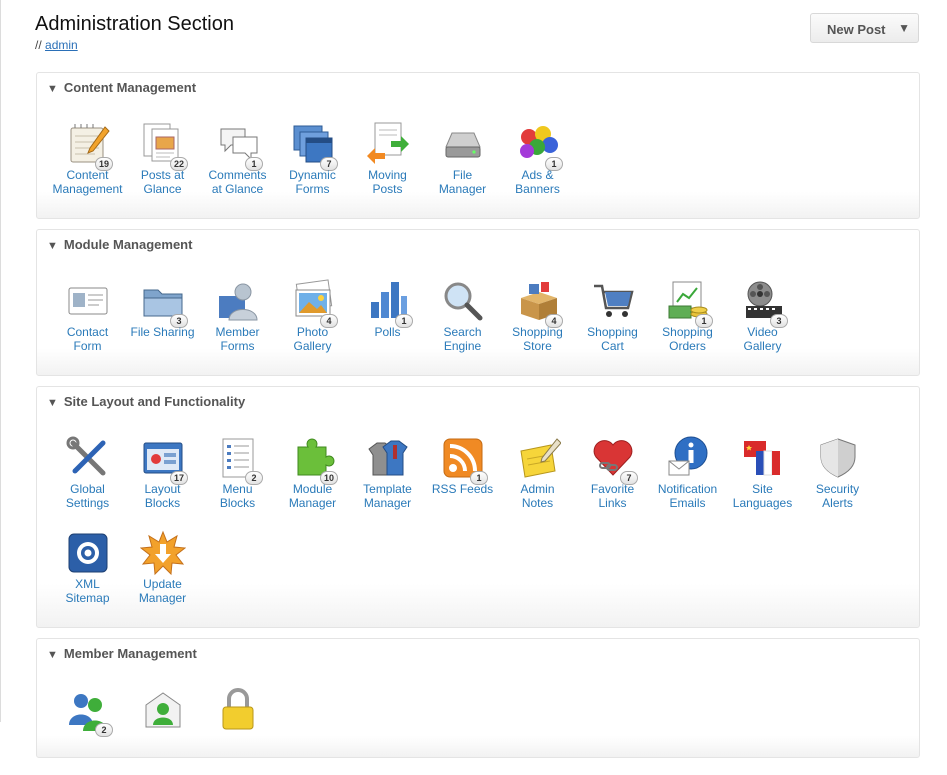  I want to click on speech-bubbles-icon: 1, so click(239, 146).